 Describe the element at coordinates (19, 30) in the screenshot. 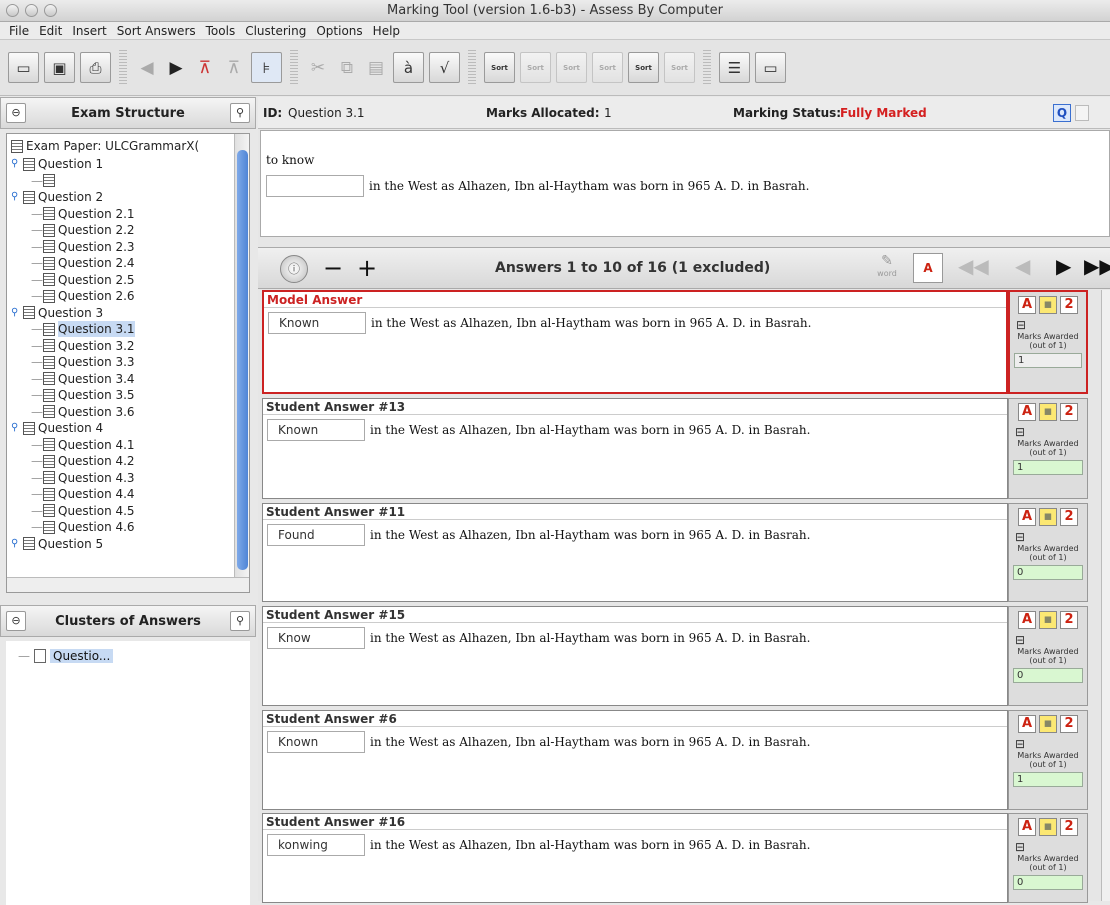

I see `menu-file: File` at that location.